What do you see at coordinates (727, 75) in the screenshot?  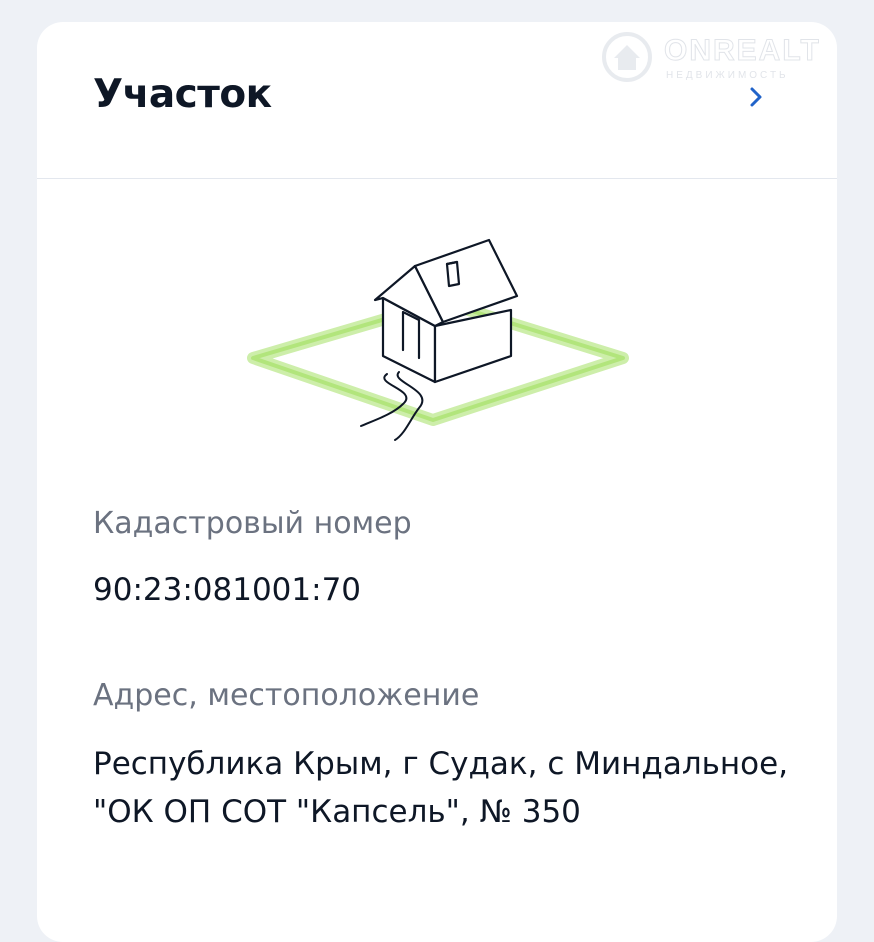 I see `watermark-subtext: НЕДВИЖИМОСТЬ` at bounding box center [727, 75].